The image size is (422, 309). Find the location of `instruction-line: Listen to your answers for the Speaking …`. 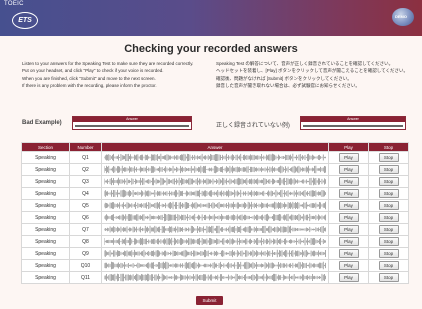

instruction-line: Listen to your answers for the Speaking … is located at coordinates (108, 63).